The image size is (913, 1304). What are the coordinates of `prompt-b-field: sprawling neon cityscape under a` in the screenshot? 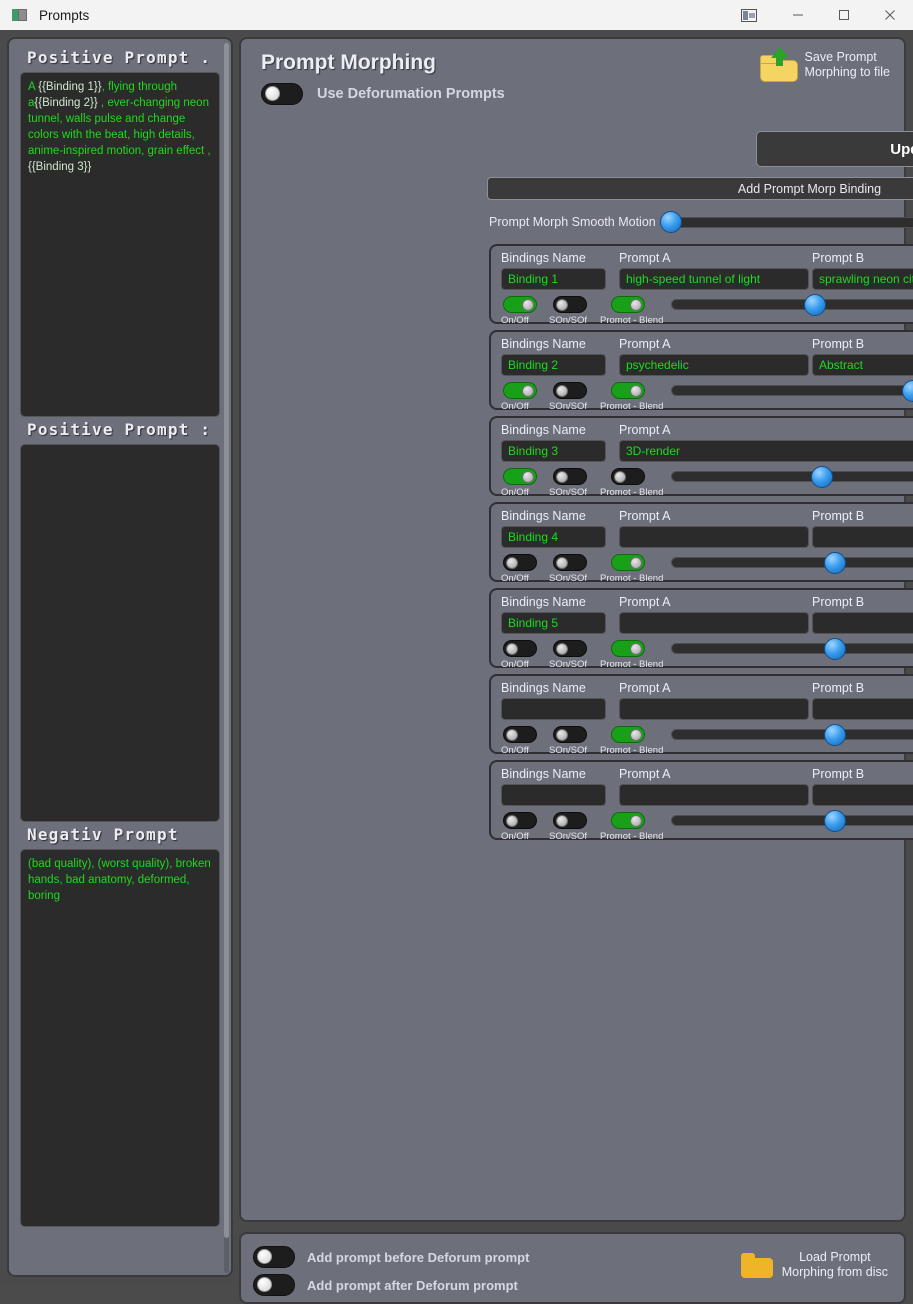 It's located at (862, 279).